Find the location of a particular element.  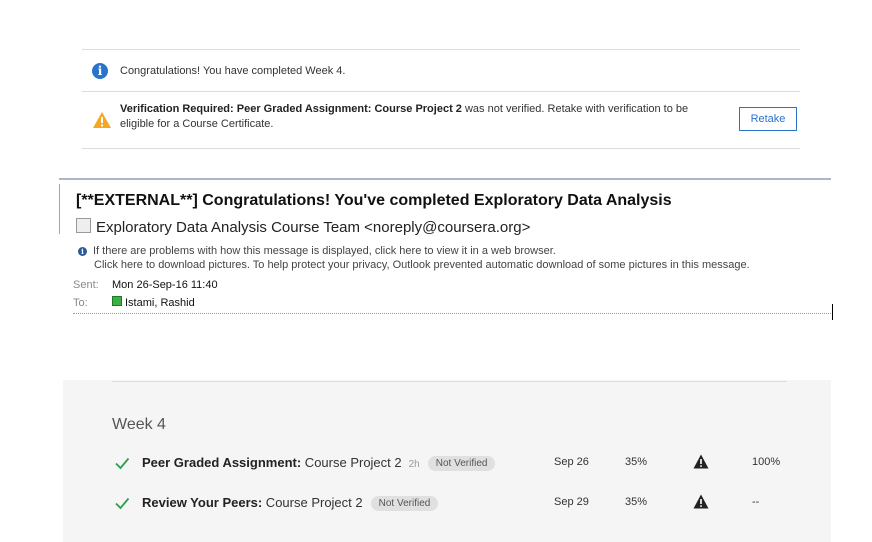

infobar-info-icon: i is located at coordinates (82, 251).